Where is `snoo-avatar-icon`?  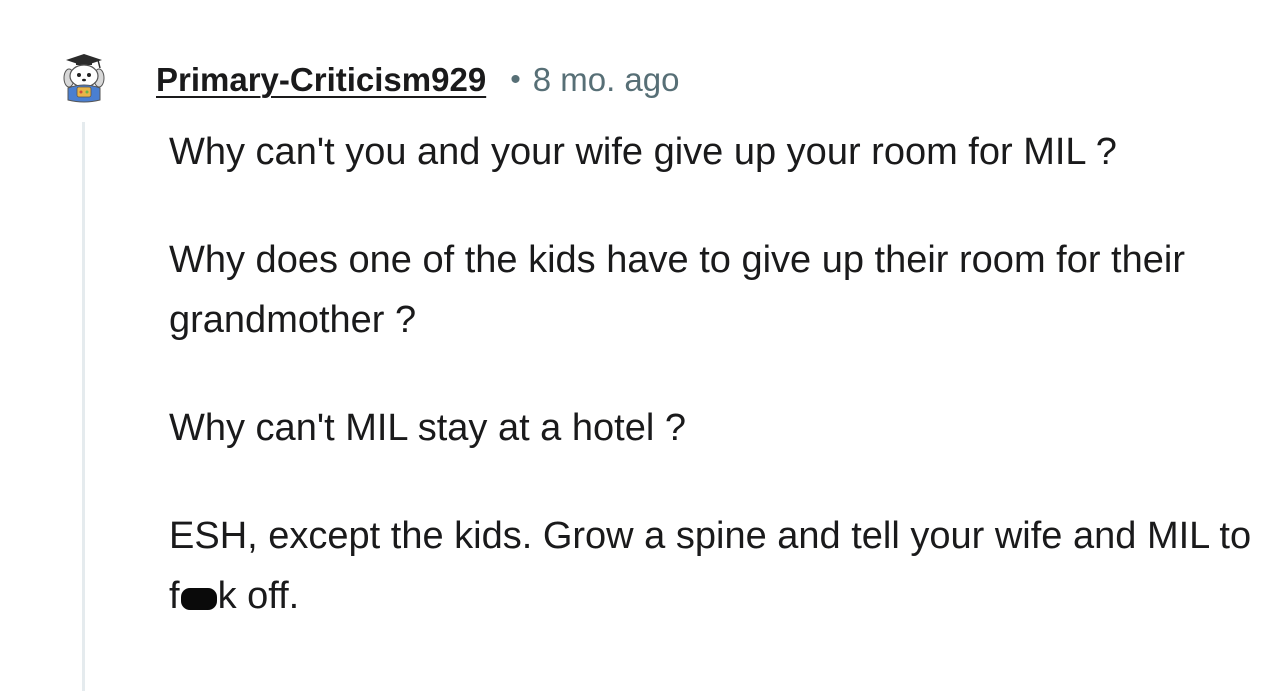 snoo-avatar-icon is located at coordinates (84, 78).